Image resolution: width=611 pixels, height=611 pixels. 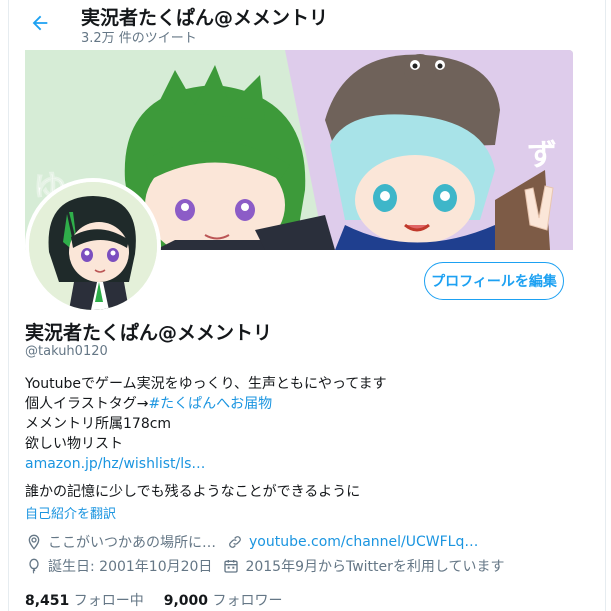 What do you see at coordinates (247, 601) in the screenshot?
I see `followers-label: フォロワー` at bounding box center [247, 601].